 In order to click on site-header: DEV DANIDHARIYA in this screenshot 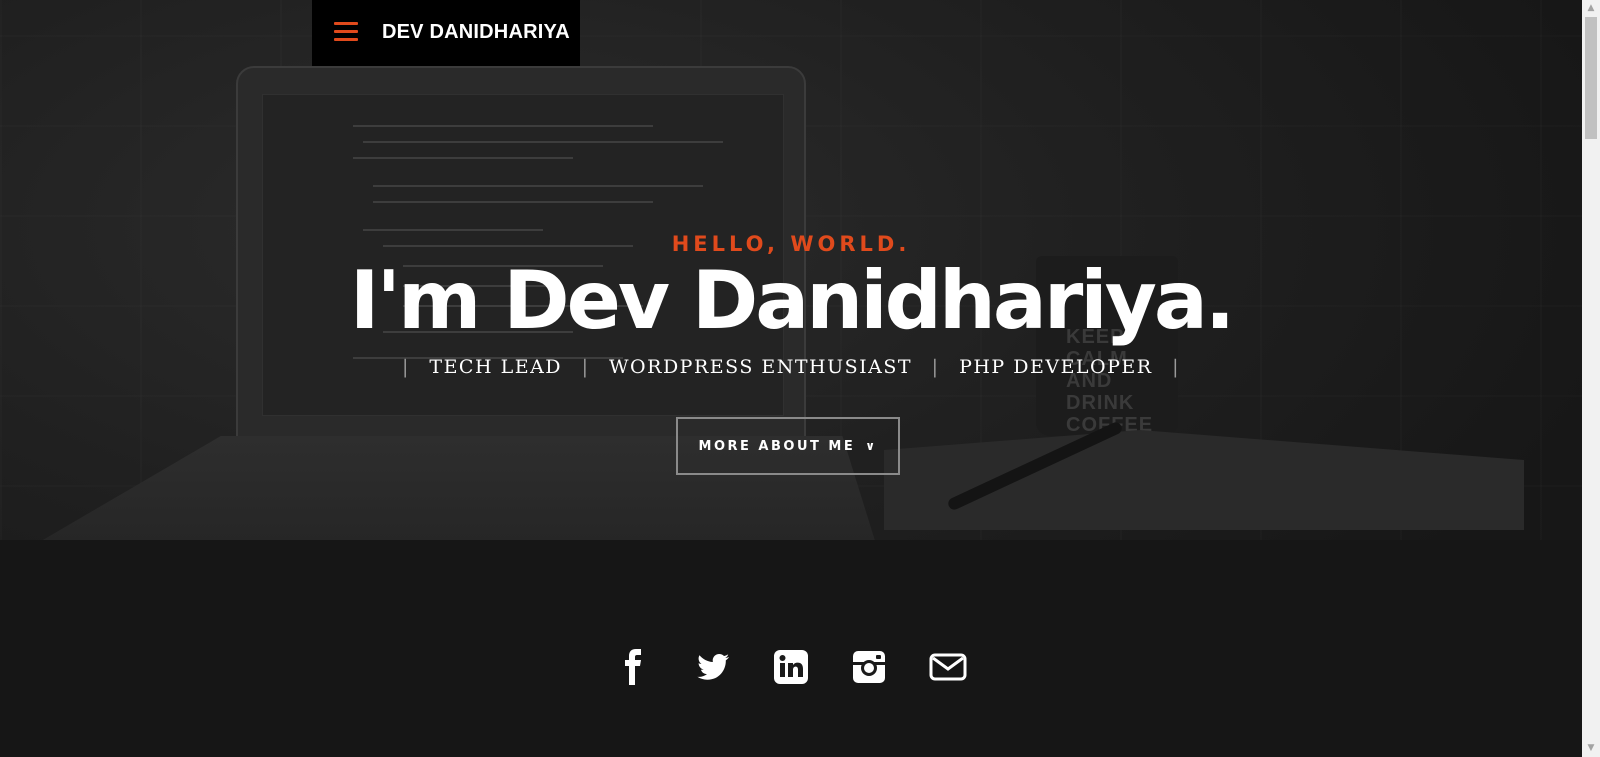, I will do `click(446, 33)`.